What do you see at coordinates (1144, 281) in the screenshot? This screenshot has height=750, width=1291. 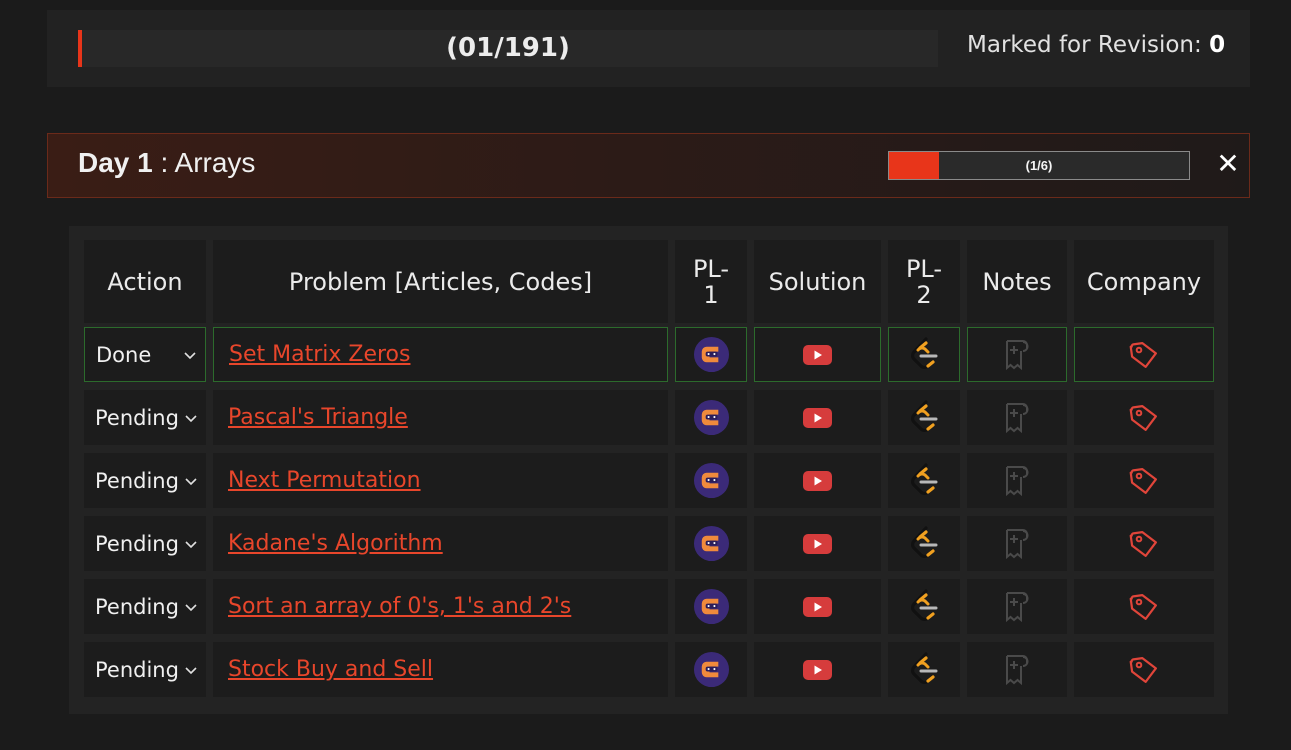 I see `header-company: Company` at bounding box center [1144, 281].